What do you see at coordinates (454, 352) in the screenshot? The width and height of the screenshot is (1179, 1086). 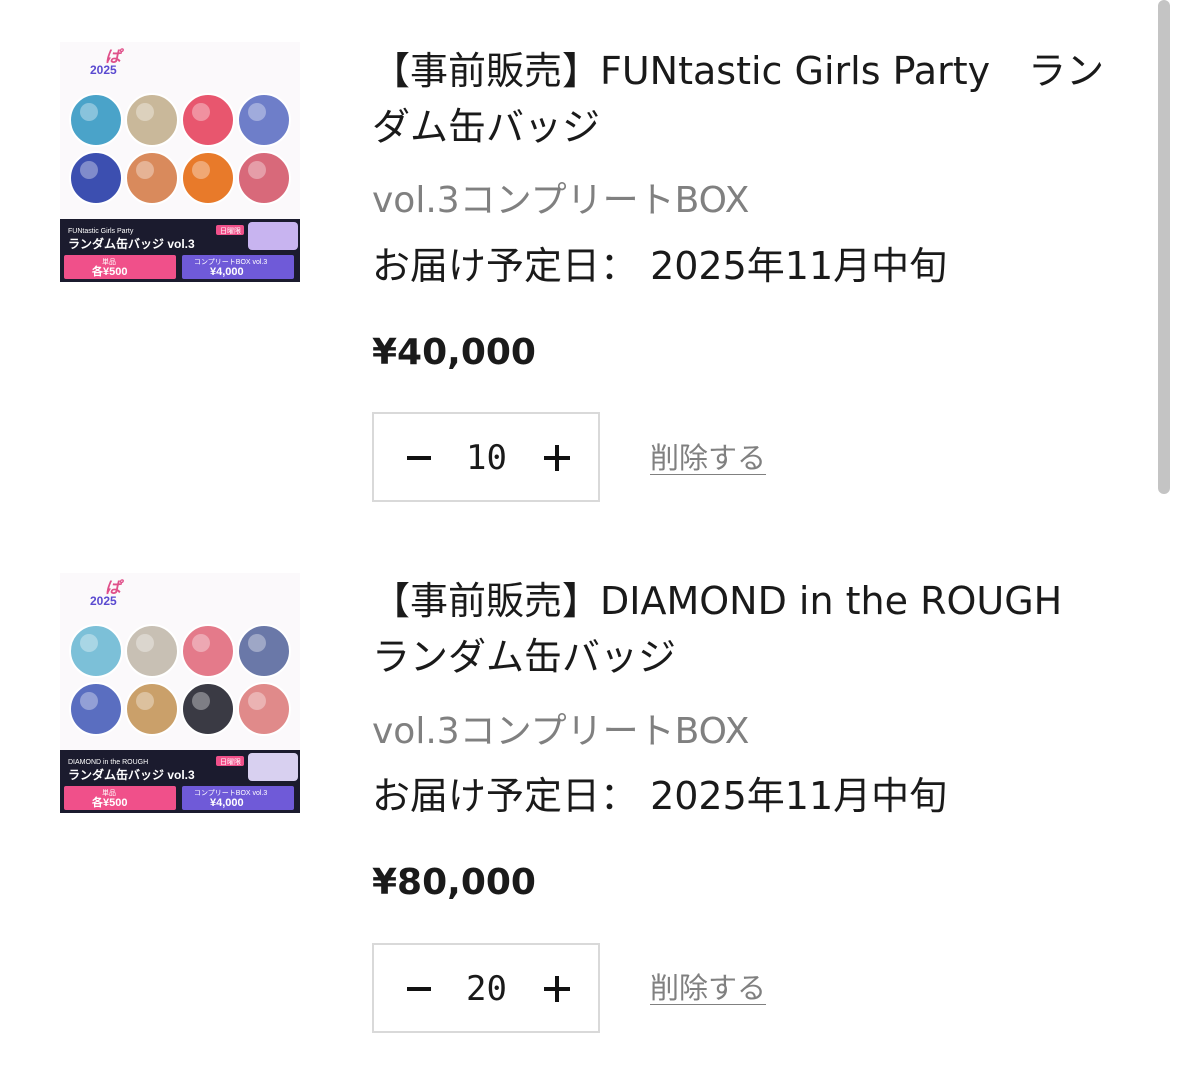 I see `product-price: ¥40,000` at bounding box center [454, 352].